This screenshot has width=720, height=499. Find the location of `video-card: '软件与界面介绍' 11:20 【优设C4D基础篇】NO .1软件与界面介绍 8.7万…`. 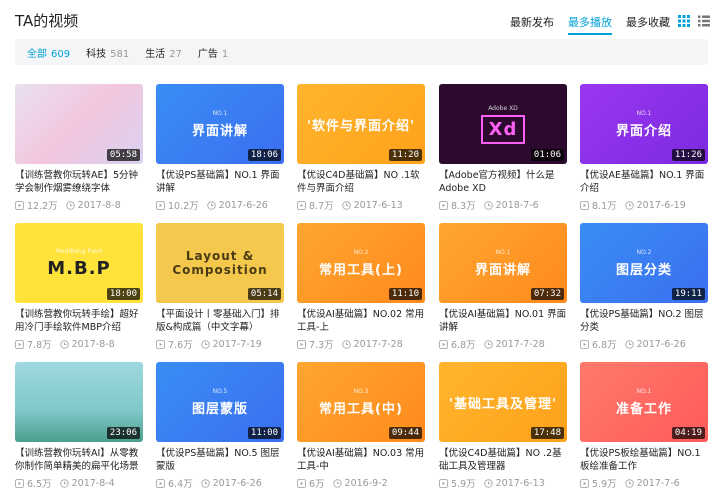

video-card: '软件与界面介绍' 11:20 【优设C4D基础篇】NO .1软件与界面介绍 8.7万… is located at coordinates (361, 148).